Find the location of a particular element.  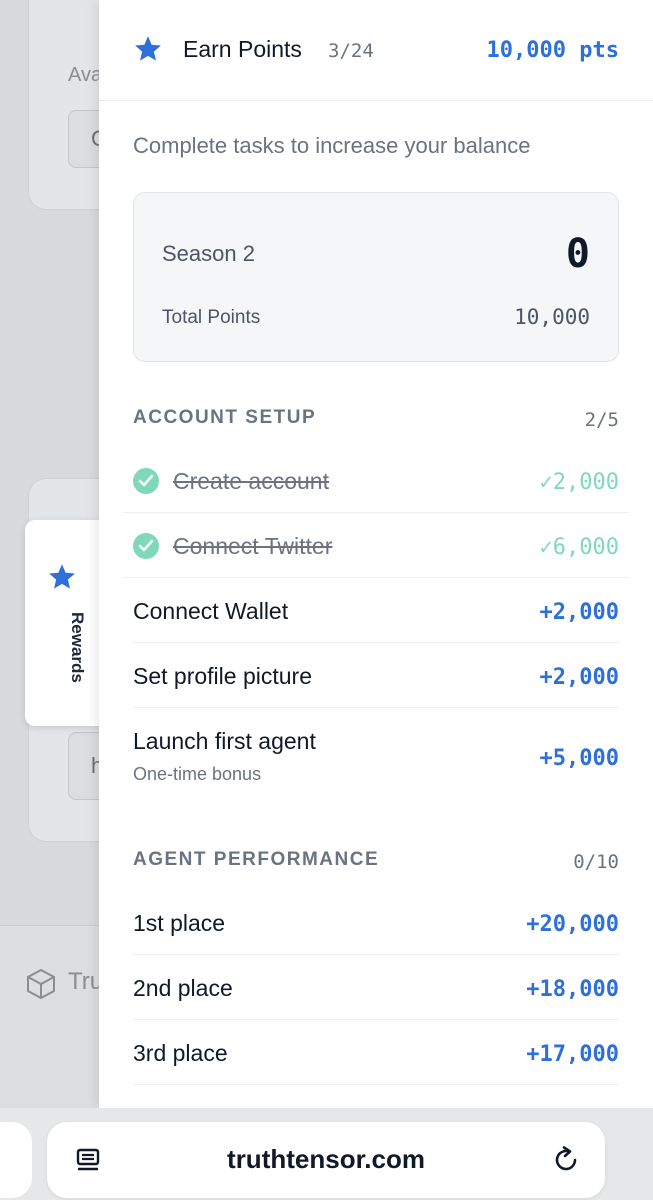

rewards-tab-label: Rewards is located at coordinates (77, 647).